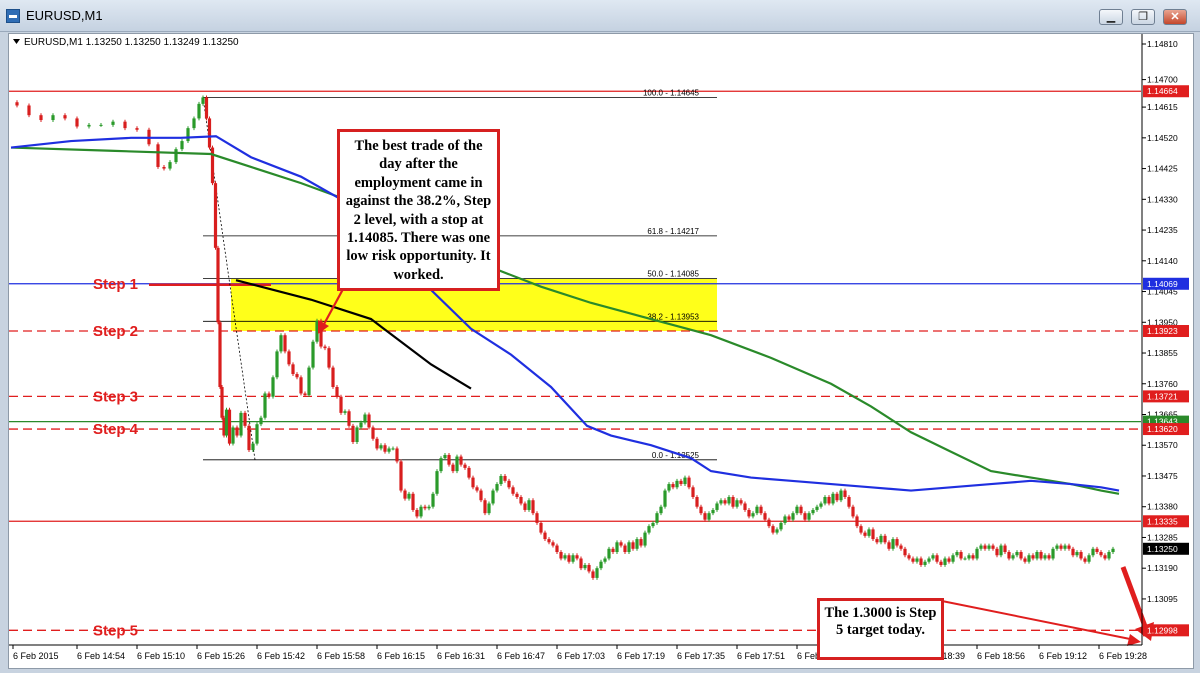 The width and height of the screenshot is (1200, 673). I want to click on dropdown-triangle-icon, so click(16, 41).